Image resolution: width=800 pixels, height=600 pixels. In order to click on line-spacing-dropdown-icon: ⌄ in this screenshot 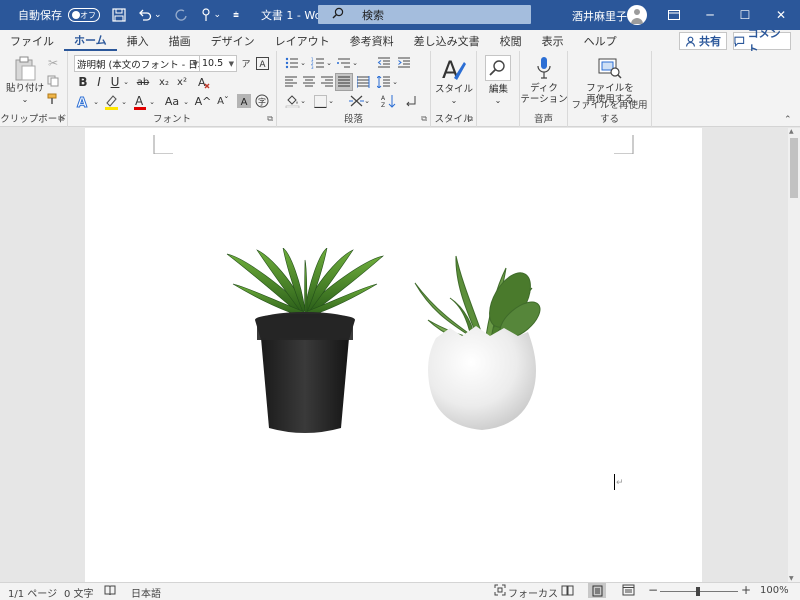, I will do `click(395, 82)`.